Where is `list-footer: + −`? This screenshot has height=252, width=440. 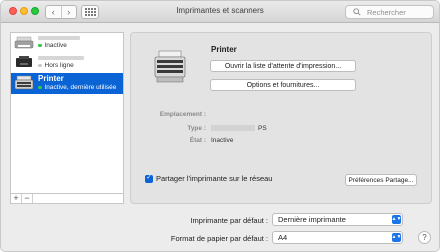 list-footer: + − is located at coordinates (67, 198).